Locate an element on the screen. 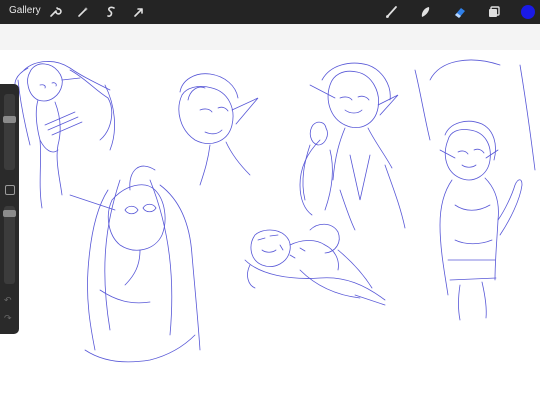 The height and width of the screenshot is (405, 540). selection-icon is located at coordinates (111, 12).